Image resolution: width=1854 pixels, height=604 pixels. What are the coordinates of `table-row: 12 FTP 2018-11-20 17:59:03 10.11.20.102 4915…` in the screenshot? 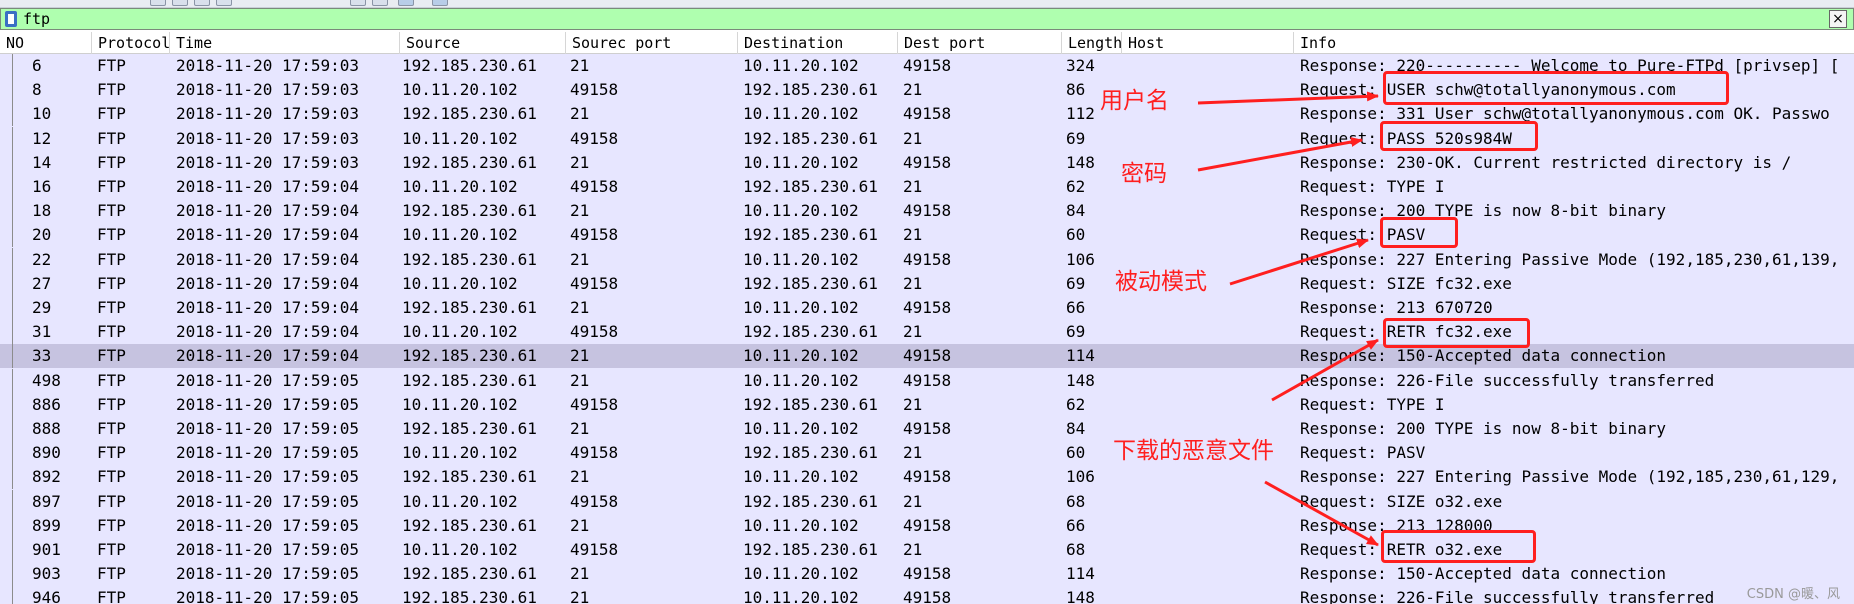 It's located at (927, 138).